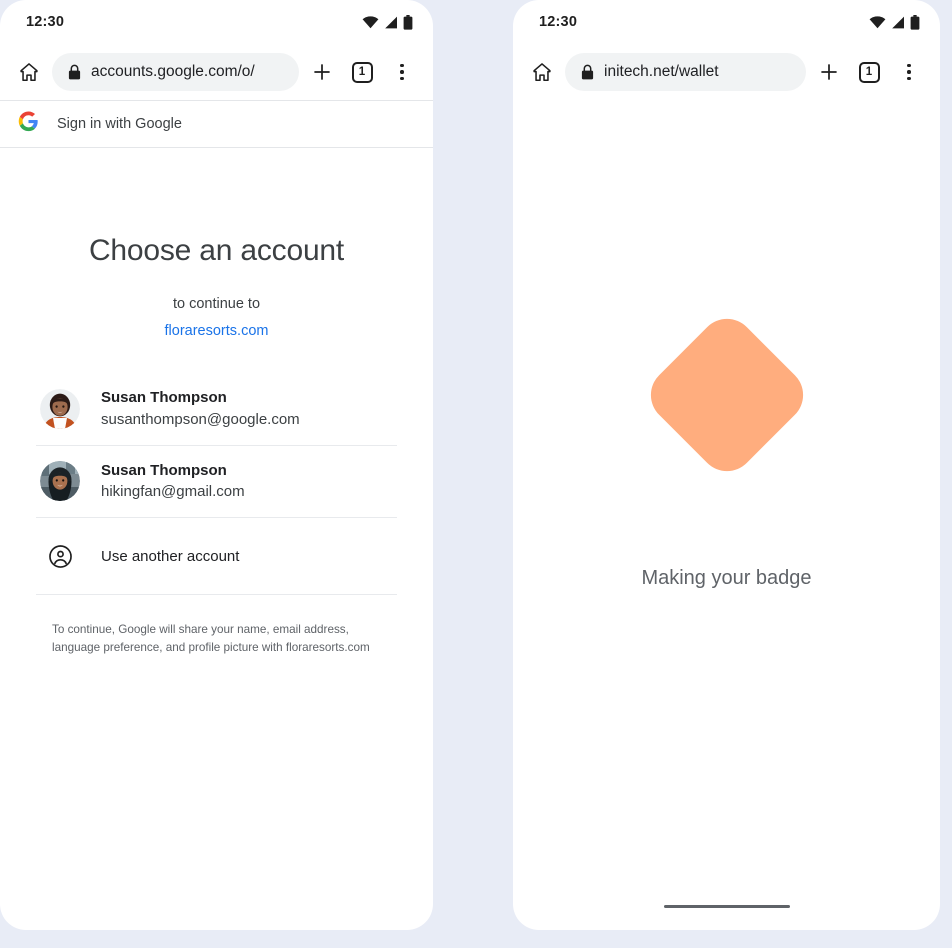 The image size is (952, 948). I want to click on continue-to-label: to continue to, so click(216, 304).